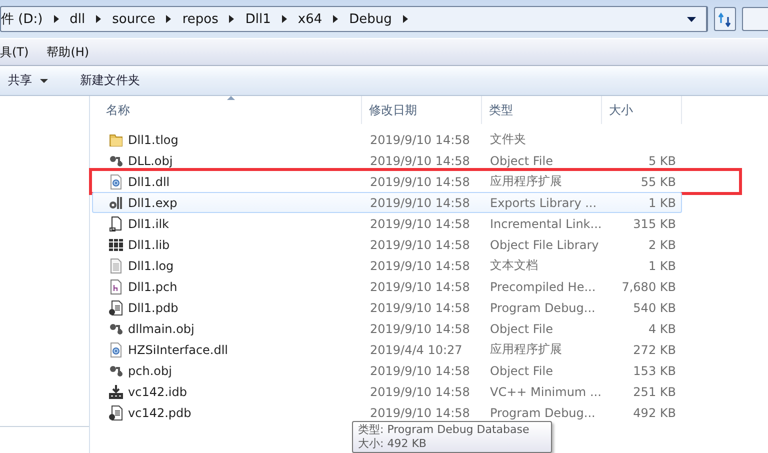 This screenshot has height=453, width=768. What do you see at coordinates (160, 413) in the screenshot?
I see `file-name: vc142.pdb` at bounding box center [160, 413].